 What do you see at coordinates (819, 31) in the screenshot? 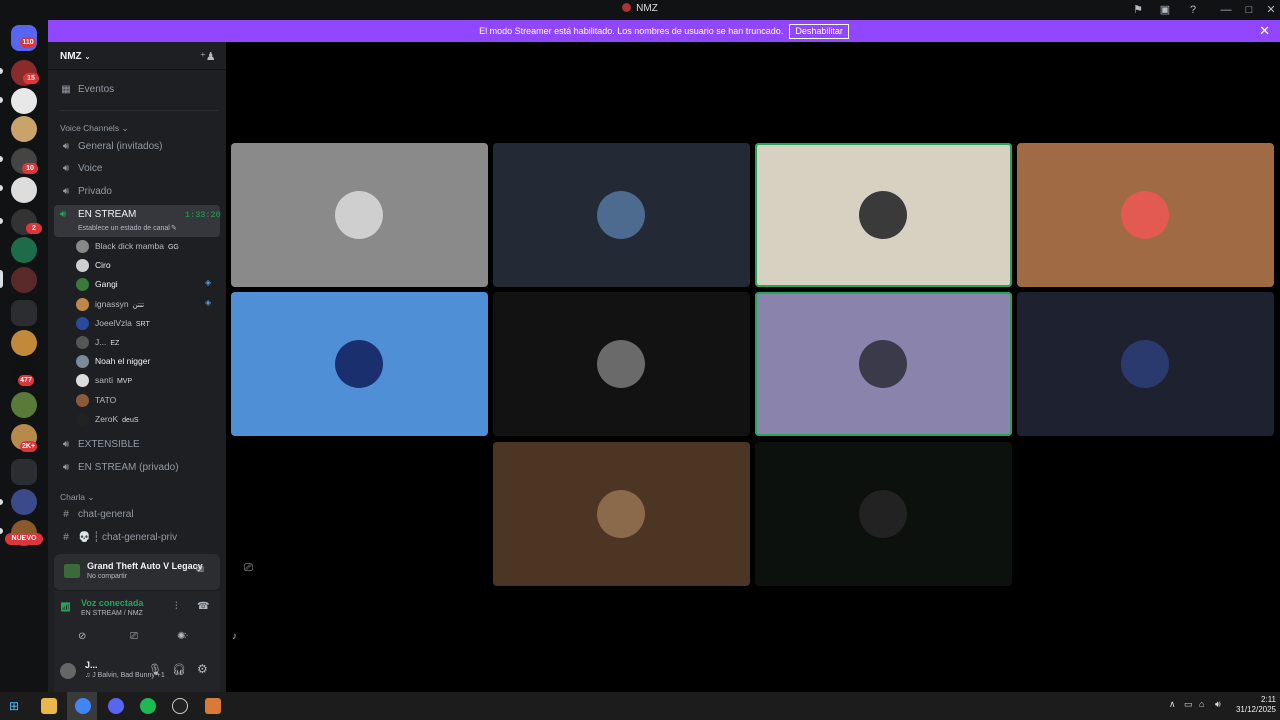
I see `disable-streamer-button: Deshabilitar` at bounding box center [819, 31].